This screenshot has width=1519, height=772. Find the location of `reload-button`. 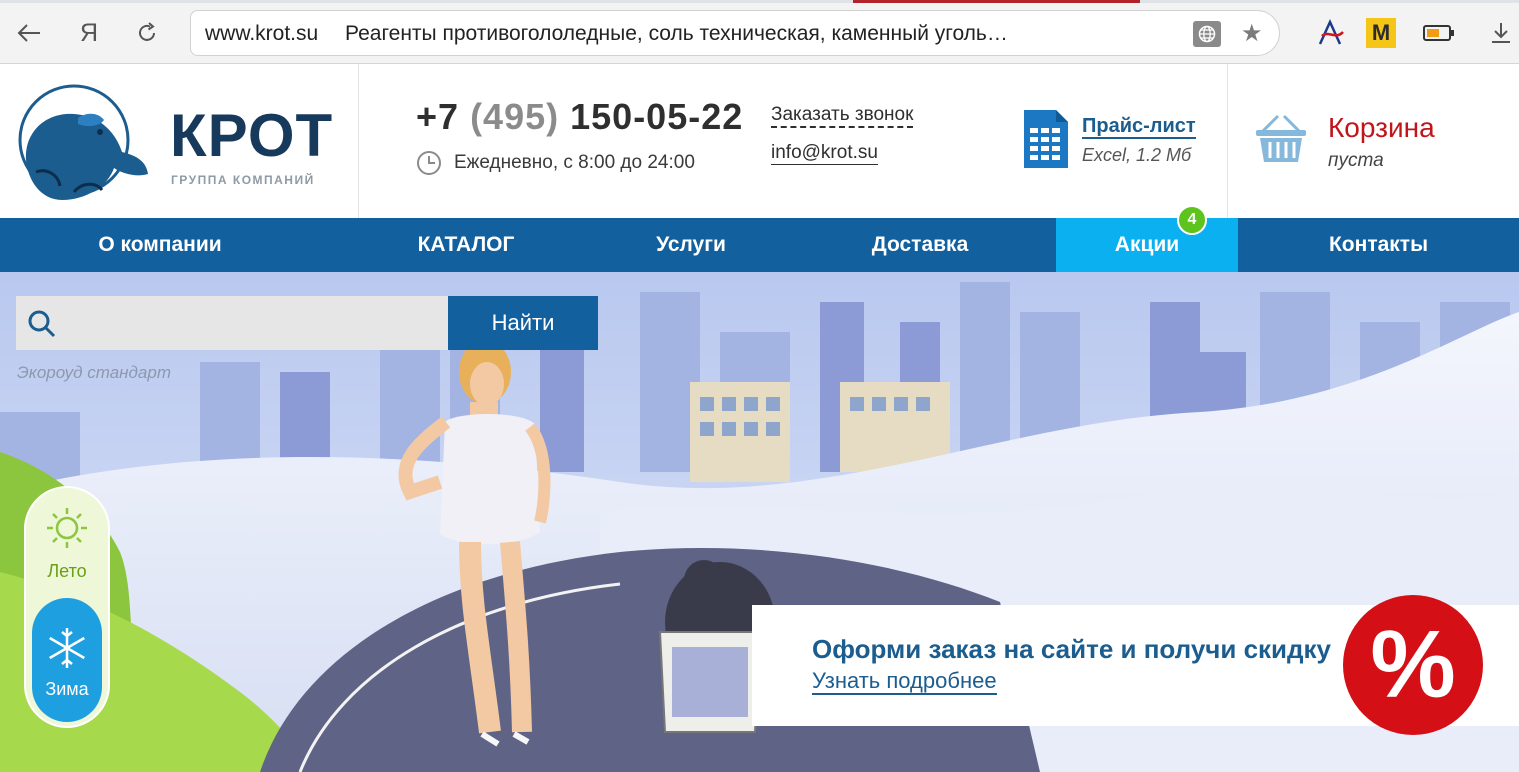

reload-button is located at coordinates (147, 33).